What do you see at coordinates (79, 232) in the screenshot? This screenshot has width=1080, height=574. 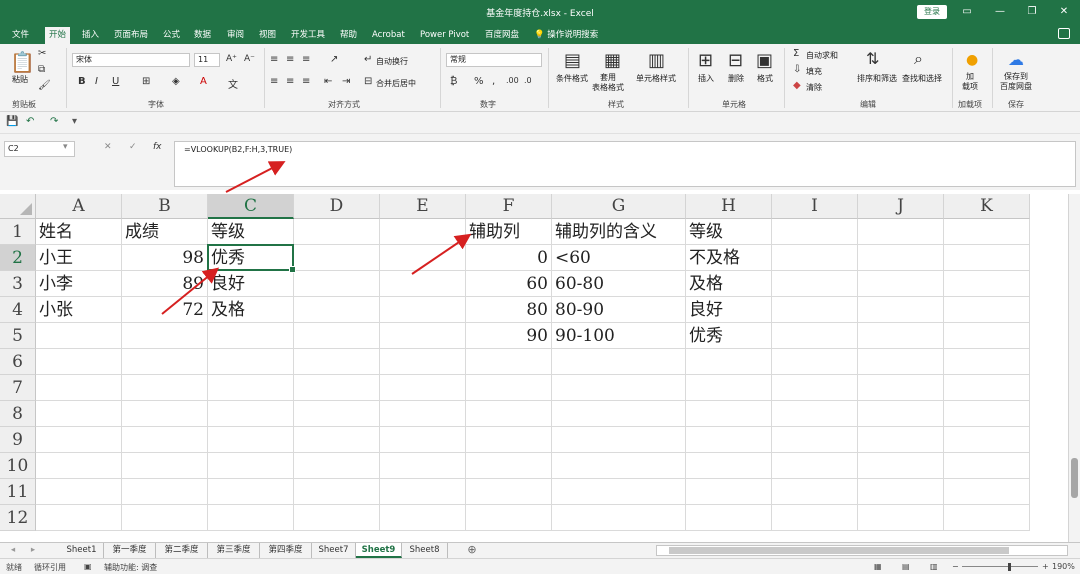 I see `cell-a1: 姓名` at bounding box center [79, 232].